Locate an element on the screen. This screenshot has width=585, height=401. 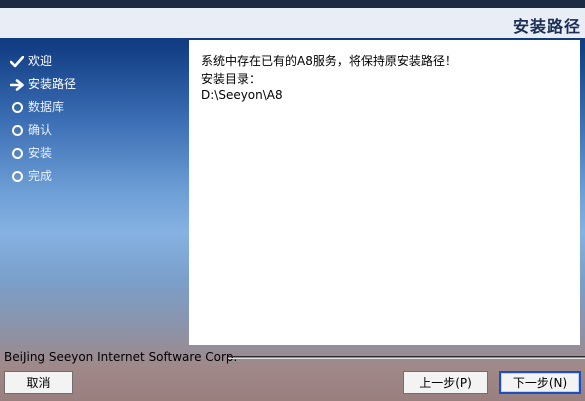
step-label: 安装 is located at coordinates (40, 153).